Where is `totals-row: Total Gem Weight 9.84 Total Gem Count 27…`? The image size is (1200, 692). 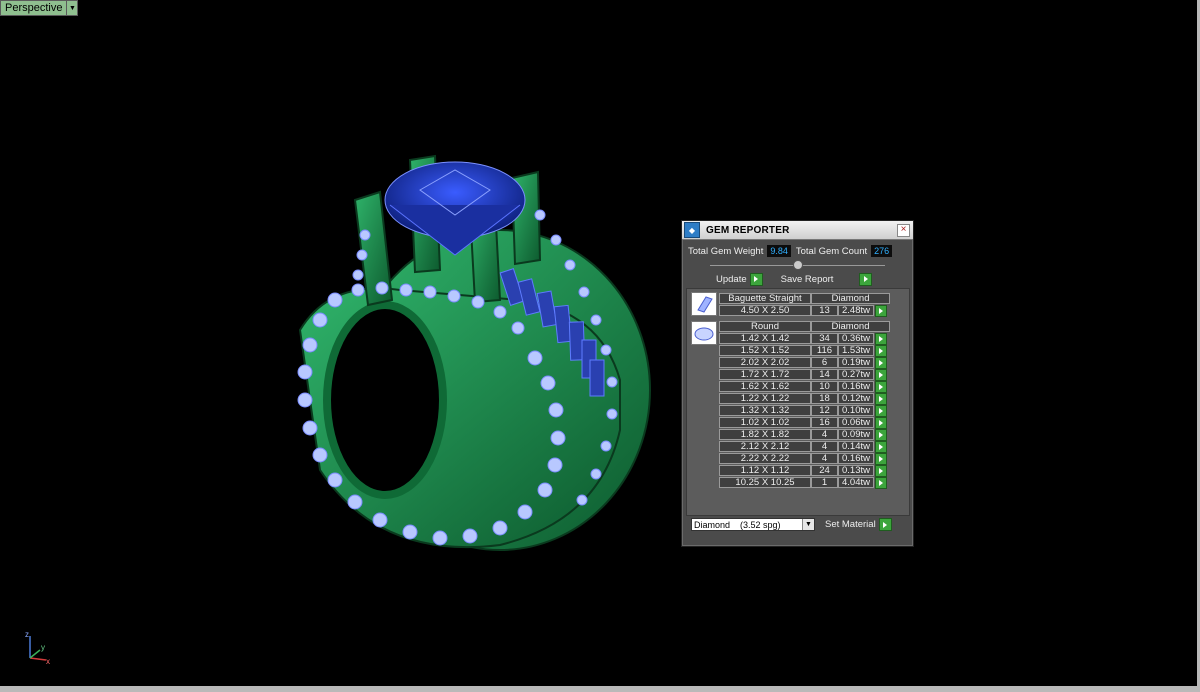
totals-row: Total Gem Weight 9.84 Total Gem Count 27… is located at coordinates (797, 251).